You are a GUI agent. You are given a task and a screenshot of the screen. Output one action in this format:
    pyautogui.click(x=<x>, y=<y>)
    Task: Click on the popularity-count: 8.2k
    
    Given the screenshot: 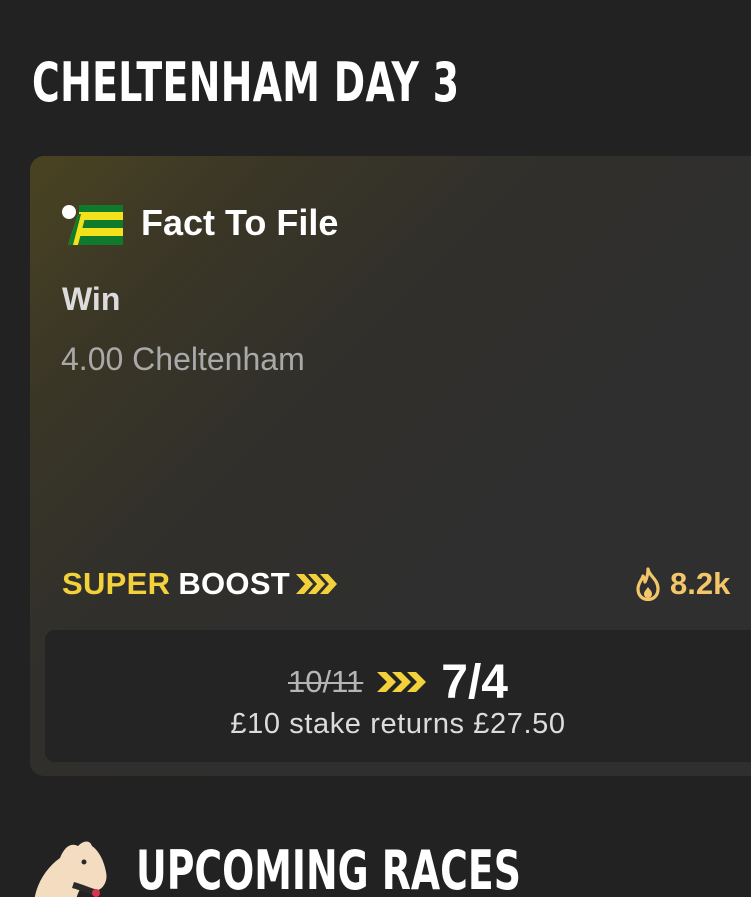 What is the action you would take?
    pyautogui.click(x=700, y=583)
    